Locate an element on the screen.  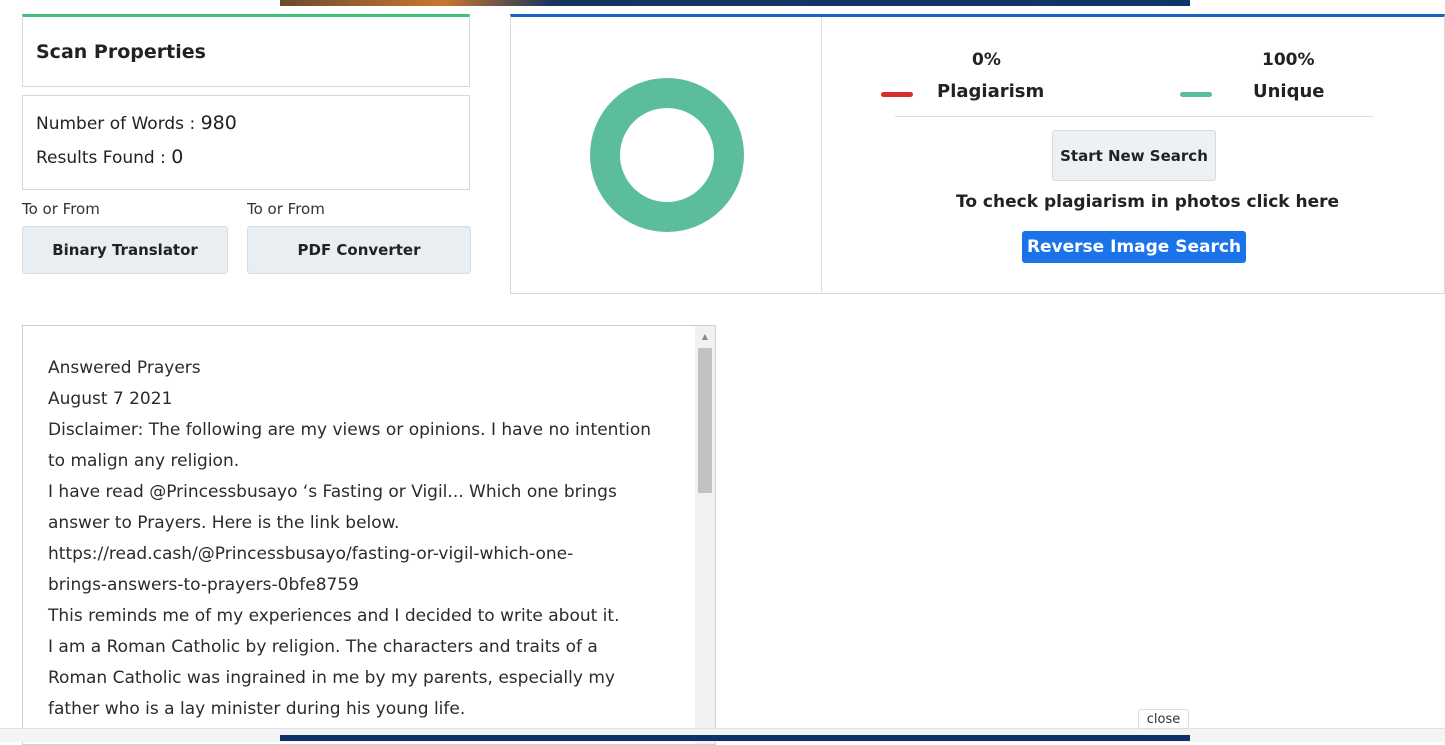
scrollbar-thumb is located at coordinates (705, 420).